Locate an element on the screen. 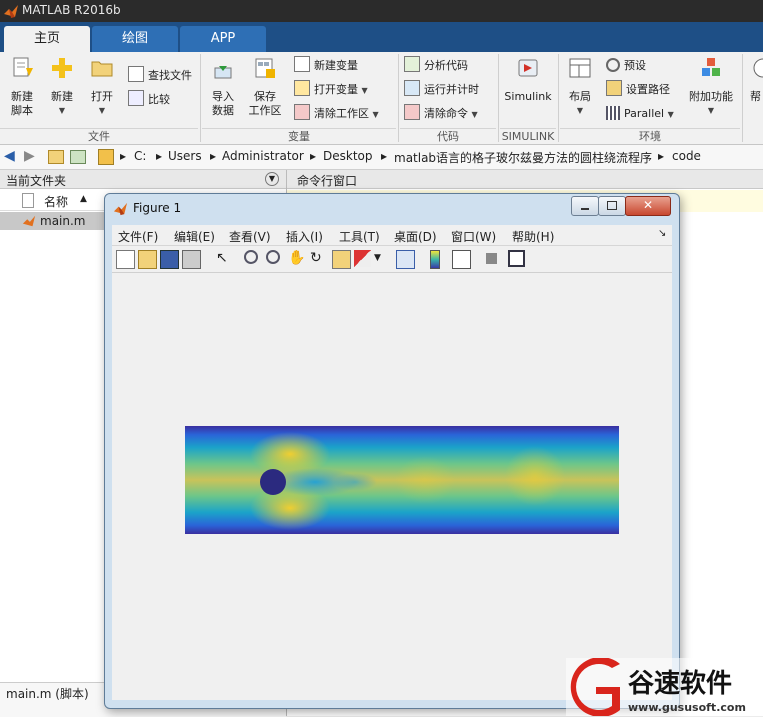  clear-commands-button: 清除命令 ▼ is located at coordinates (441, 114).